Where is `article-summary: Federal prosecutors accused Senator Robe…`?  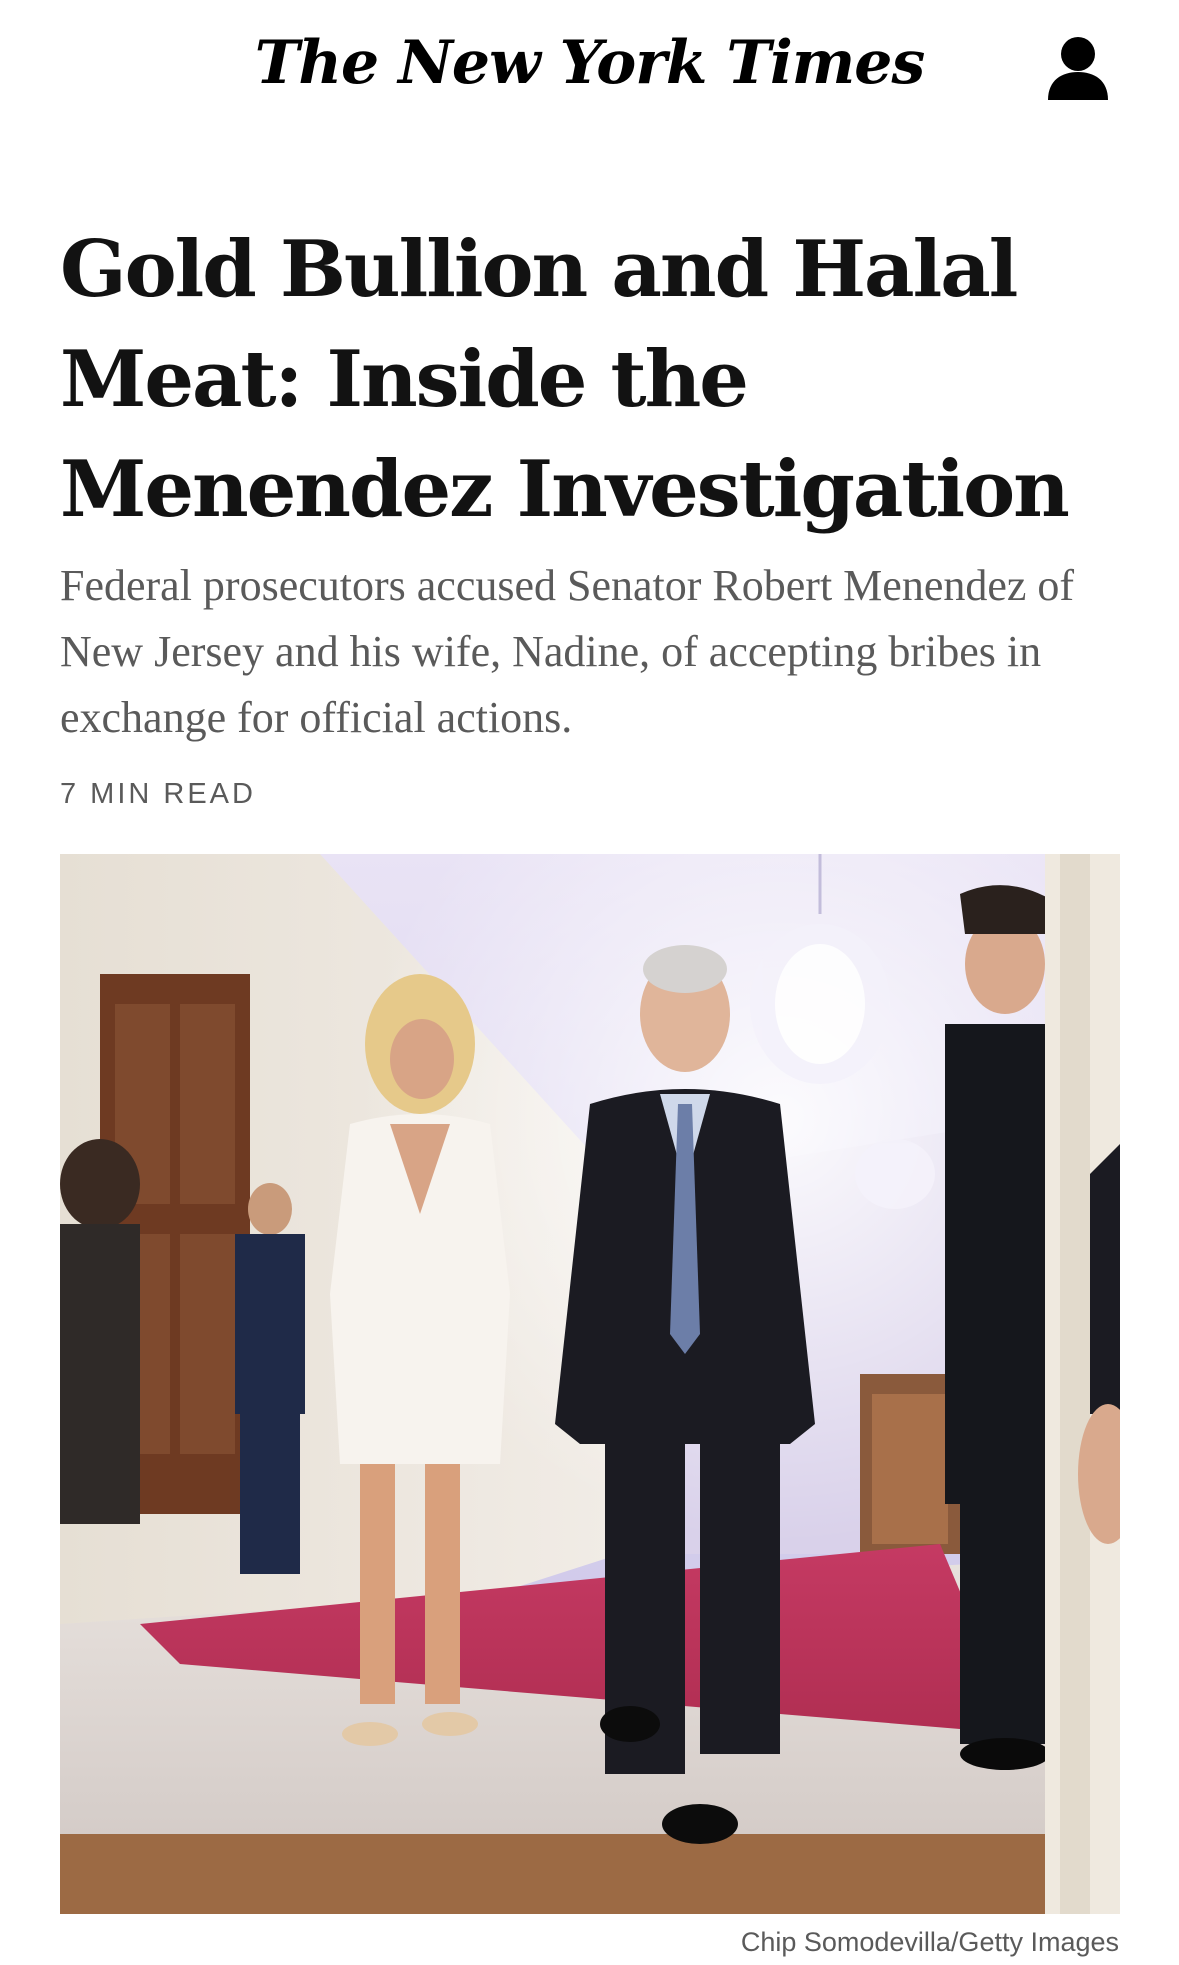
article-summary: Federal prosecutors accused Senator Robe… is located at coordinates (567, 651).